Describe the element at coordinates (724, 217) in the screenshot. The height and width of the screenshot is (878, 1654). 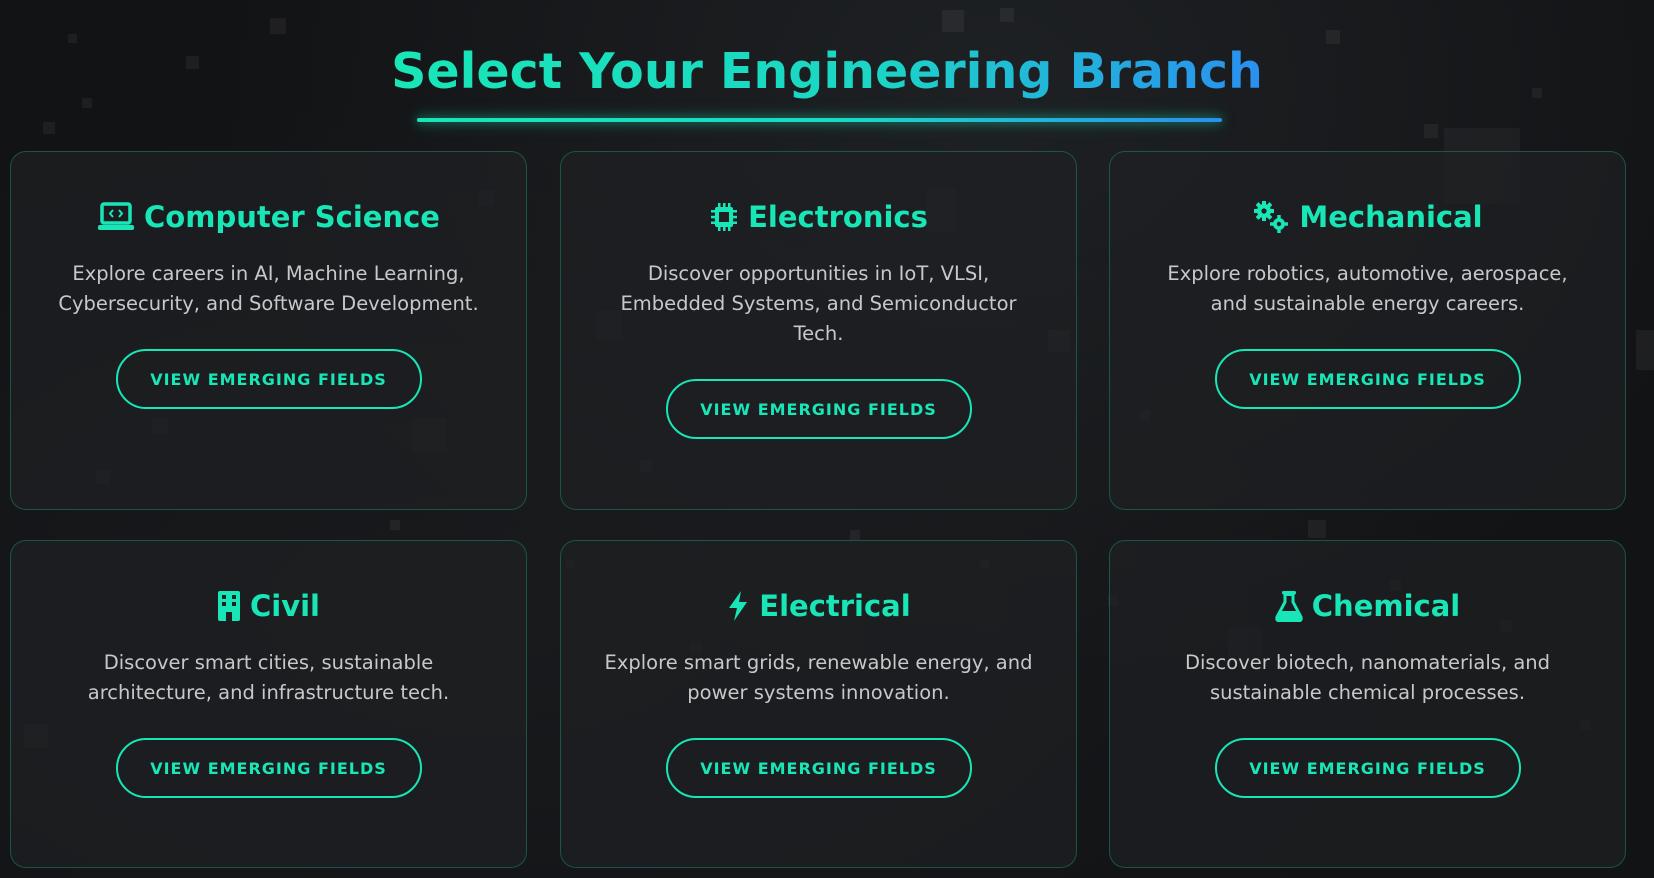
I see `microchip-icon` at that location.